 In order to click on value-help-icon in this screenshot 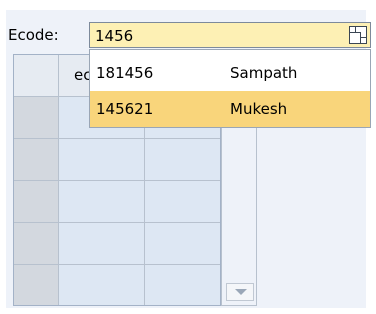, I will do `click(358, 35)`.